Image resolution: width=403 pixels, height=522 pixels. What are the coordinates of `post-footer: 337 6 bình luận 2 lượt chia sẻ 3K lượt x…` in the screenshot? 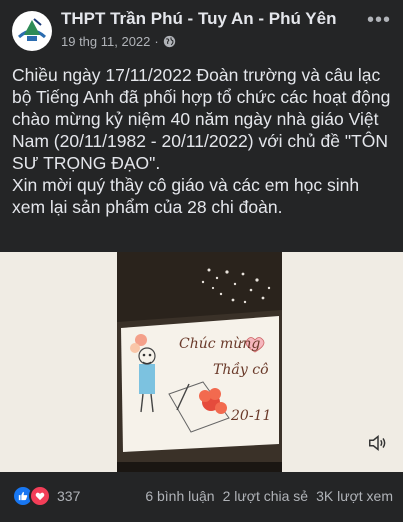 It's located at (201, 496).